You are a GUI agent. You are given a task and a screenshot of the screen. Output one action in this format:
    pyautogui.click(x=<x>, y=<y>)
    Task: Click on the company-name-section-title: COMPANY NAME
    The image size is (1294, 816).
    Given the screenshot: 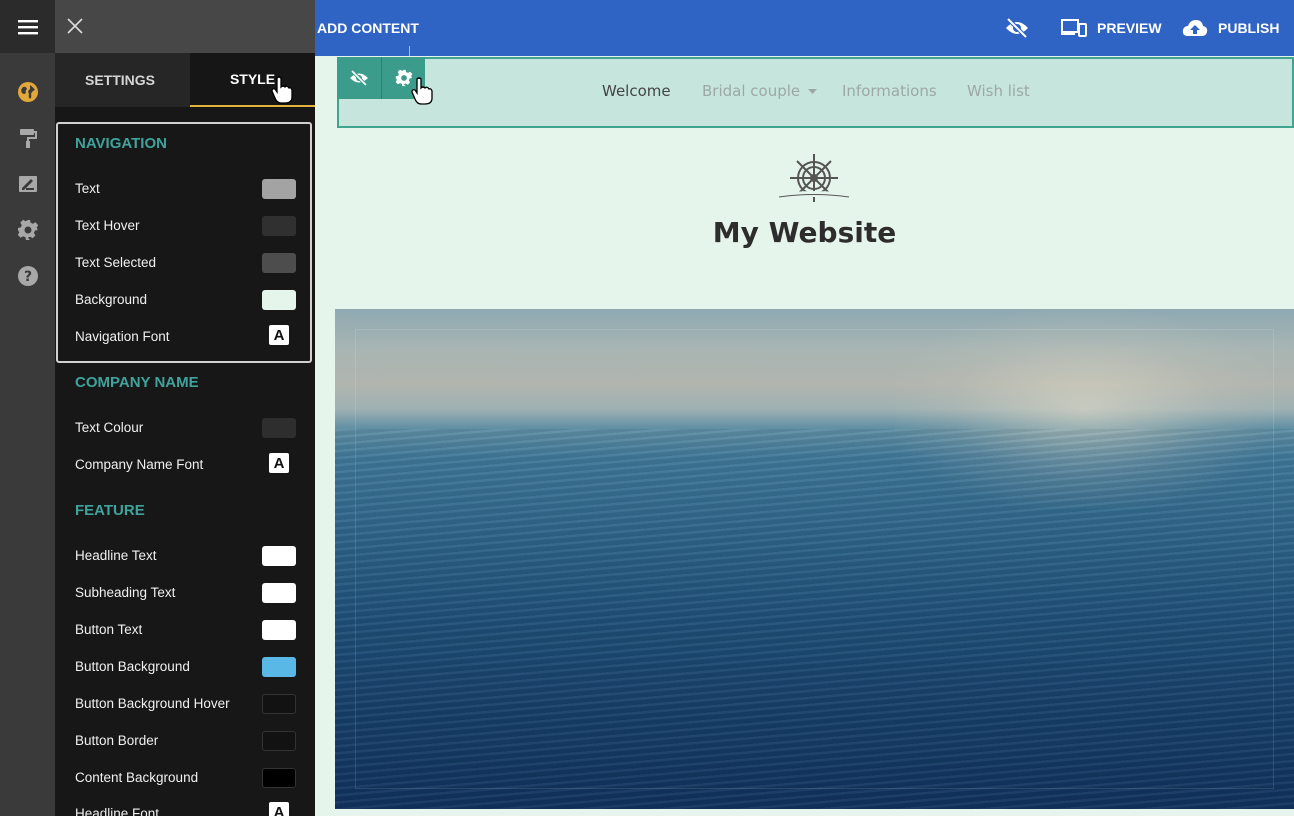 What is the action you would take?
    pyautogui.click(x=137, y=382)
    